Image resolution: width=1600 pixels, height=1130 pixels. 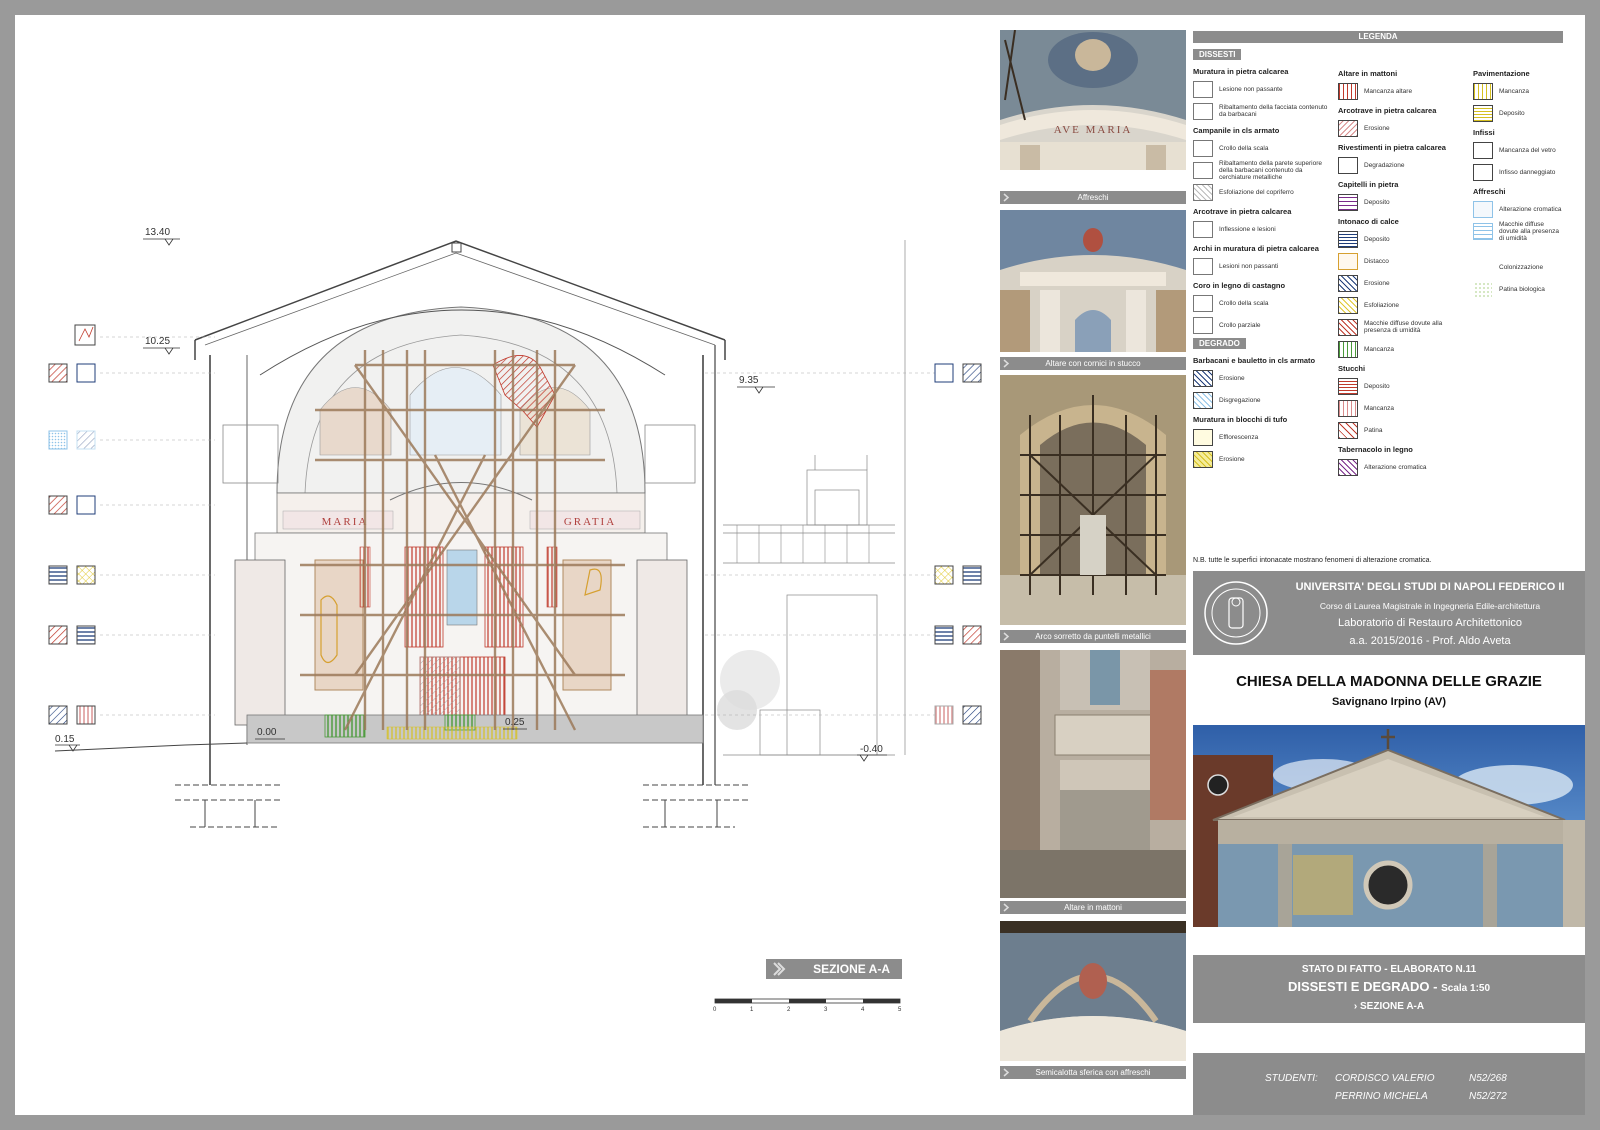 What do you see at coordinates (1378, 37) in the screenshot?
I see `legend-title: LEGENDA` at bounding box center [1378, 37].